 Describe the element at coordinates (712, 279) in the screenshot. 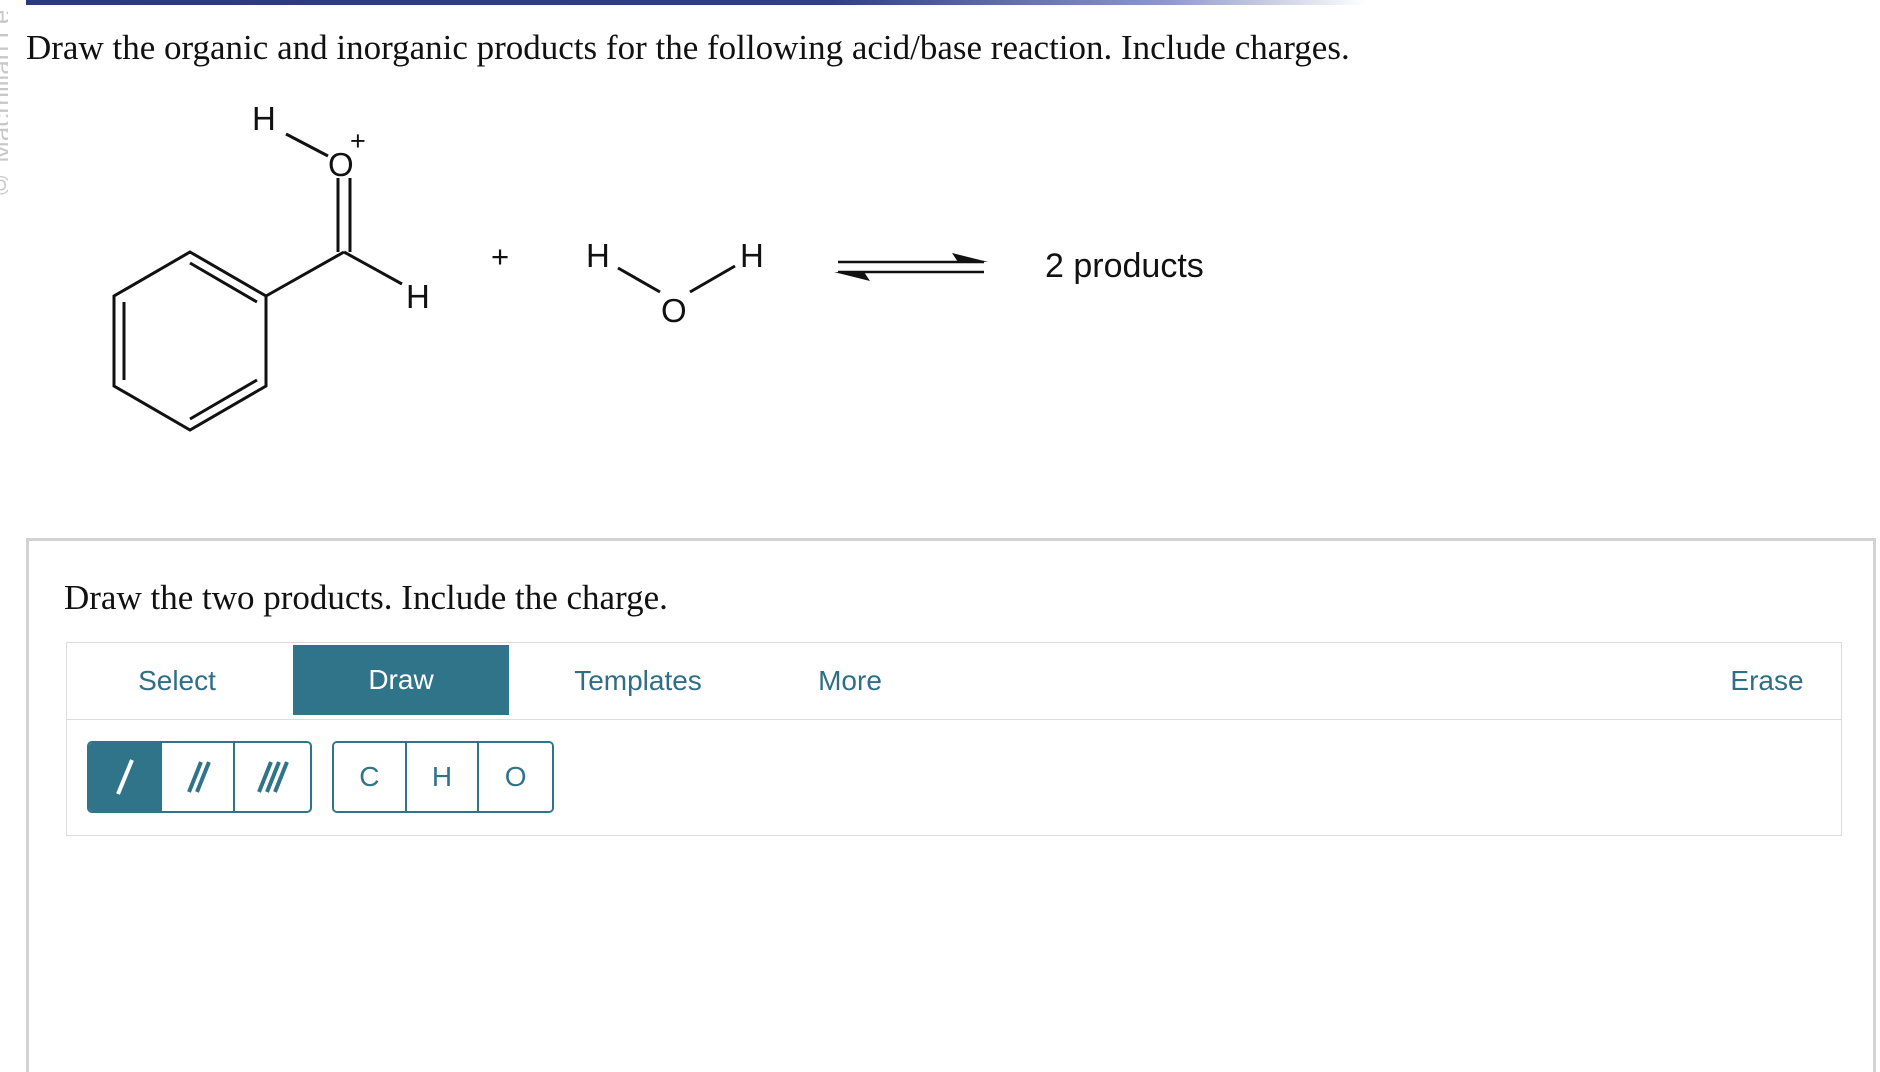

I see `water-bond-right` at that location.